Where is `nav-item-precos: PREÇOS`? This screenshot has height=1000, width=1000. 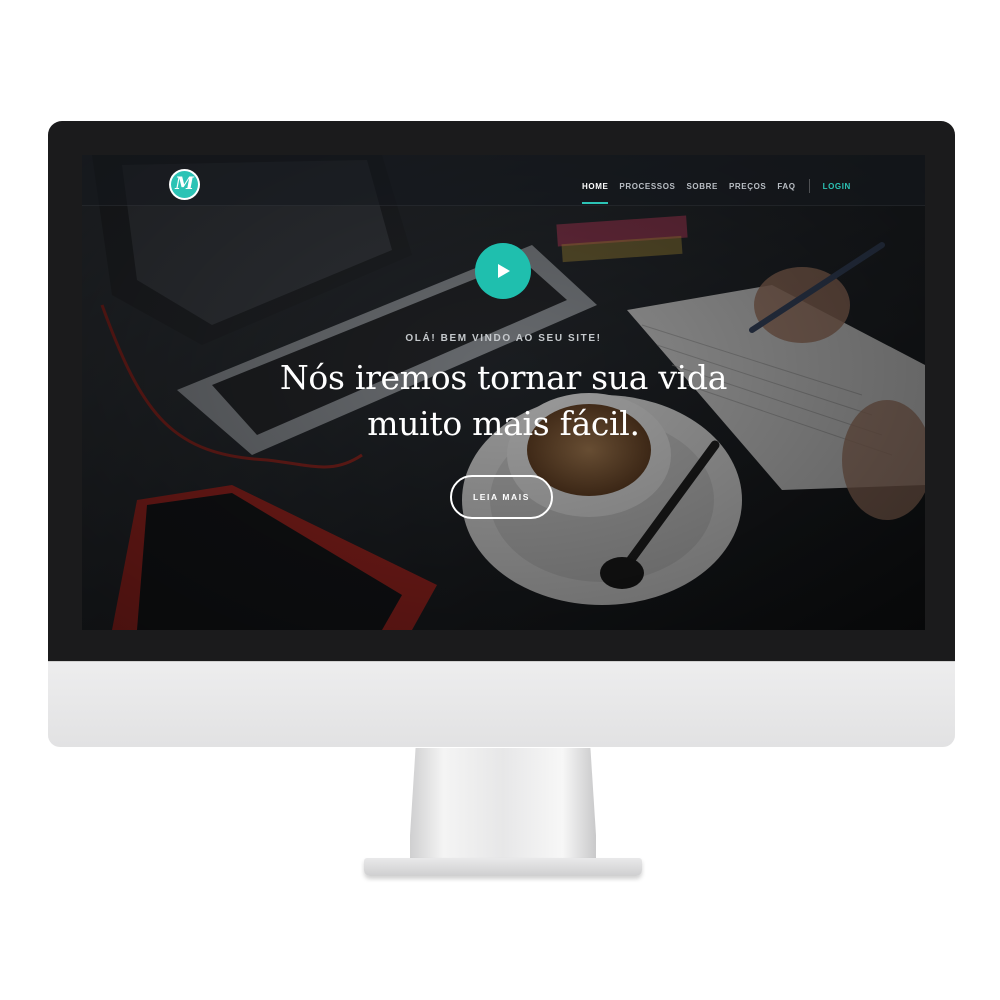
nav-item-precos: PREÇOS is located at coordinates (747, 186).